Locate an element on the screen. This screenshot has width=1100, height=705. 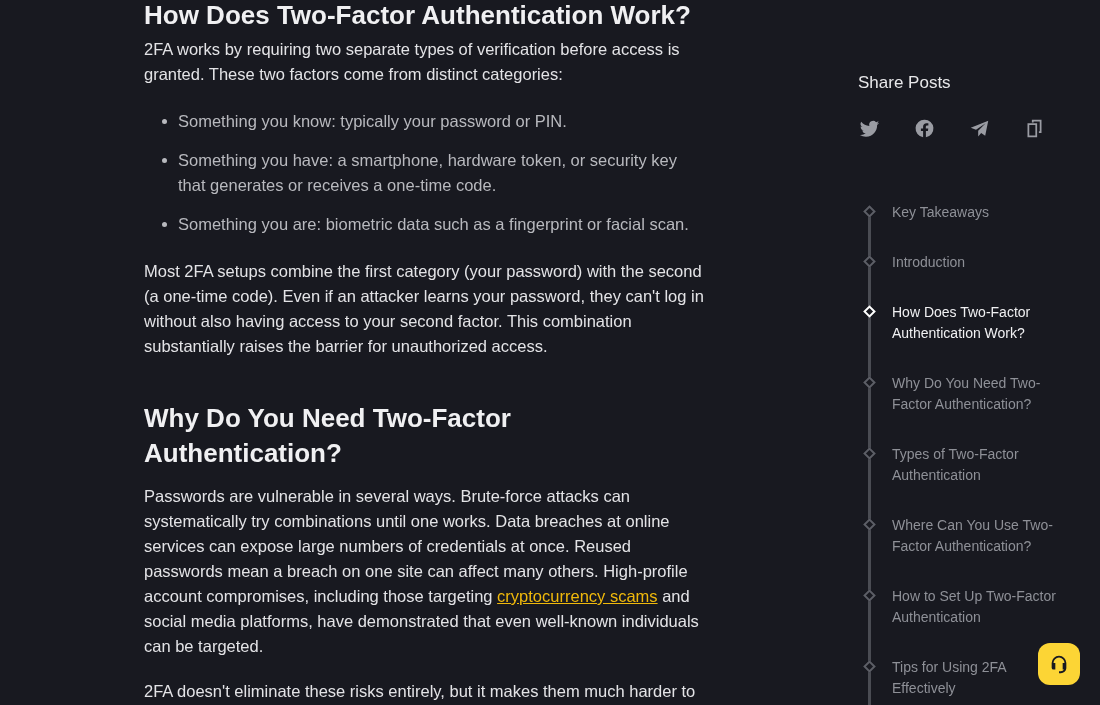
facebook-icon is located at coordinates (924, 128).